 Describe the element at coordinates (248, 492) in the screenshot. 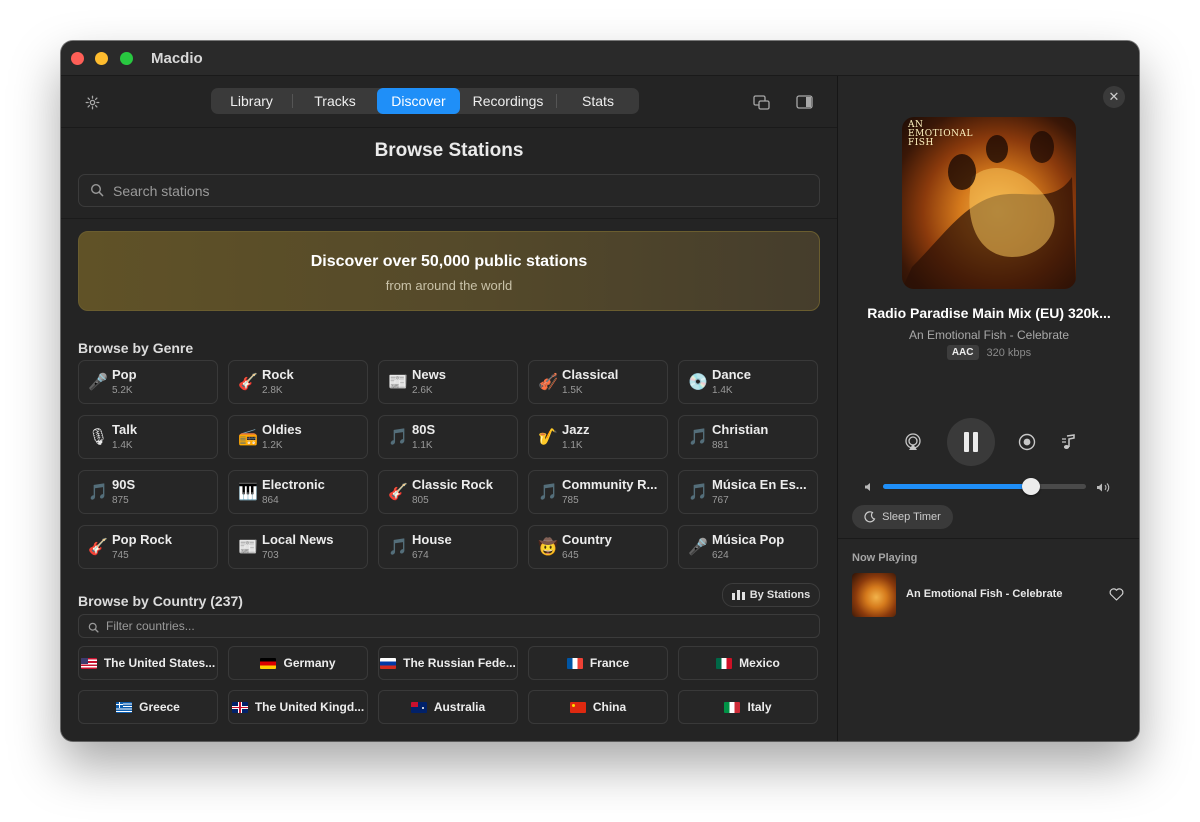

I see `genre-icon: 🎹` at that location.